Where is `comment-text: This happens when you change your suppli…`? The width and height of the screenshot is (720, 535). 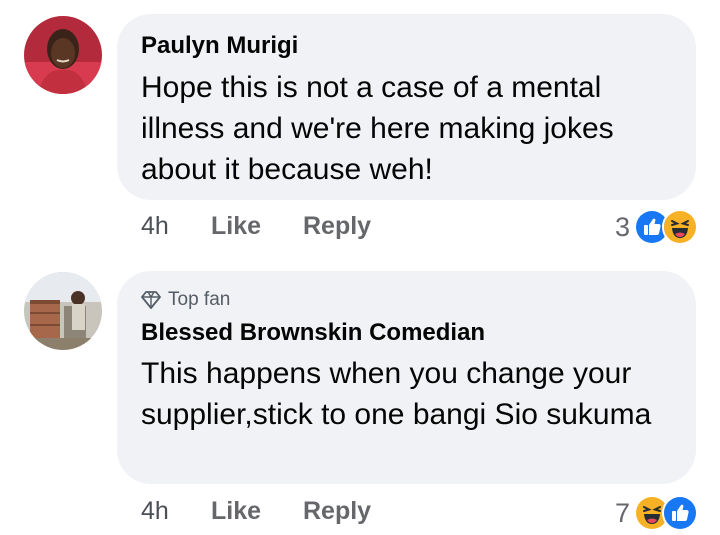
comment-text: This happens when you change your suppli… is located at coordinates (396, 394).